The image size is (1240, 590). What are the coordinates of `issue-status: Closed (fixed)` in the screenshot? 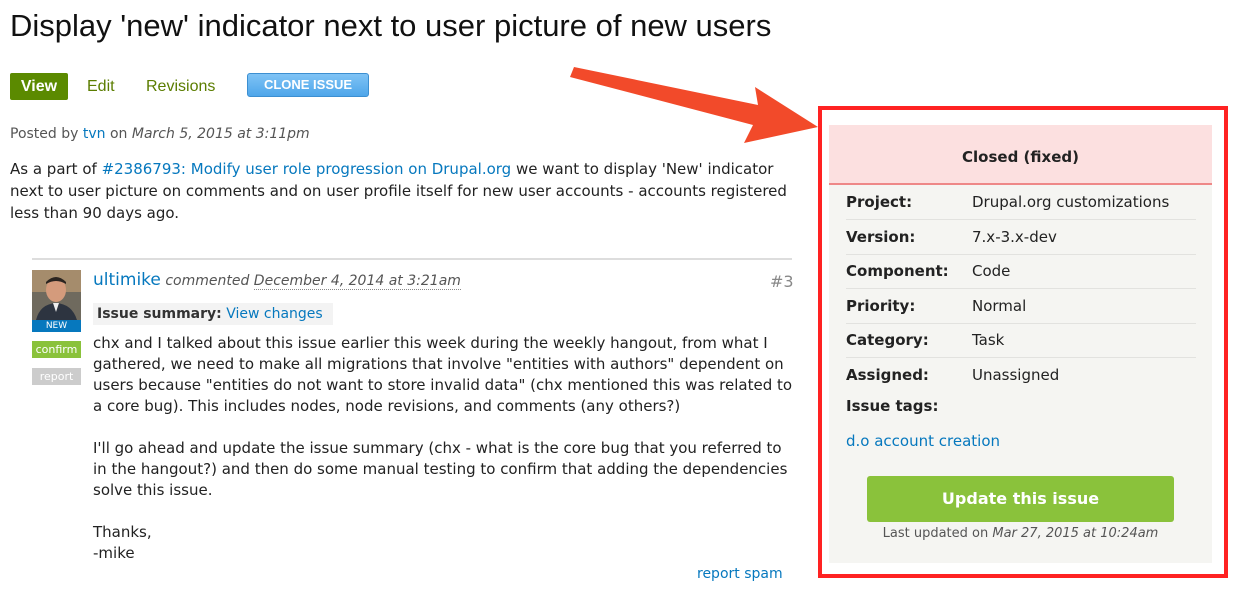 It's located at (1020, 155).